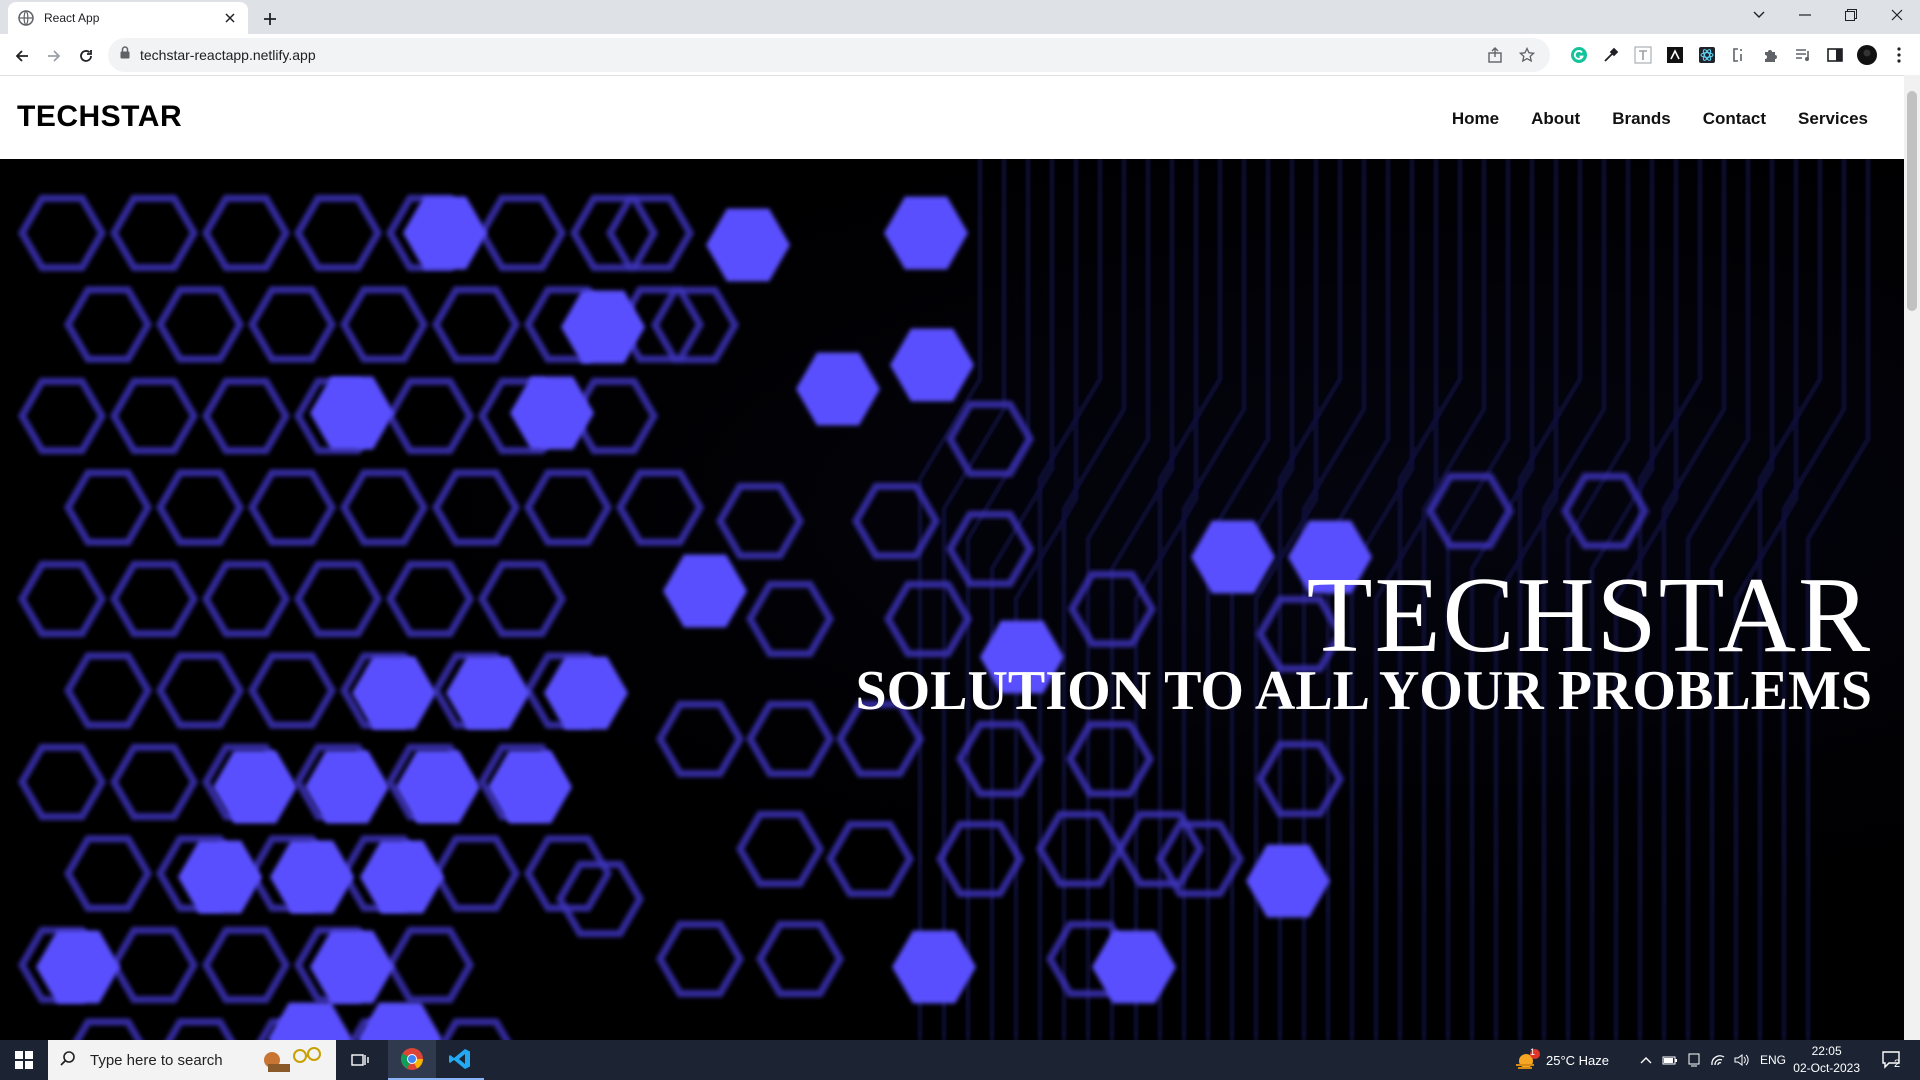  Describe the element at coordinates (230, 18) in the screenshot. I see `close-tab-icon` at that location.